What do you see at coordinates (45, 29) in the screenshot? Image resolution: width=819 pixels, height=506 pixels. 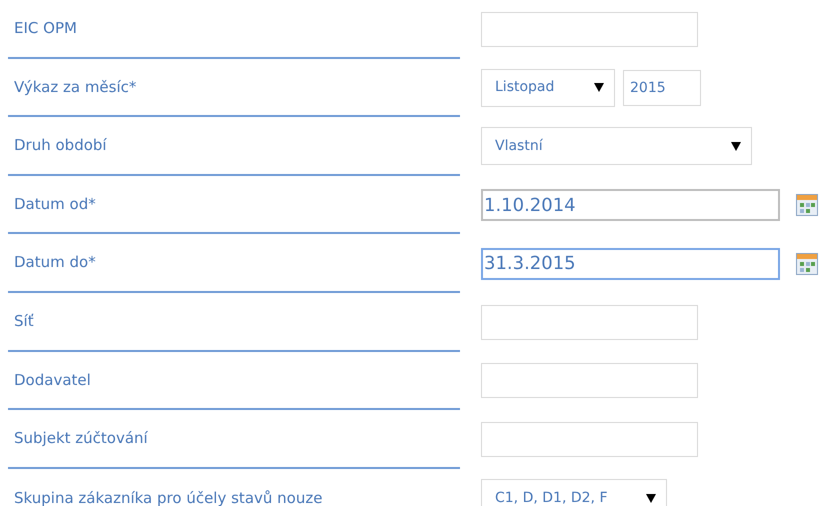 I see `field-label: EIC OPM` at bounding box center [45, 29].